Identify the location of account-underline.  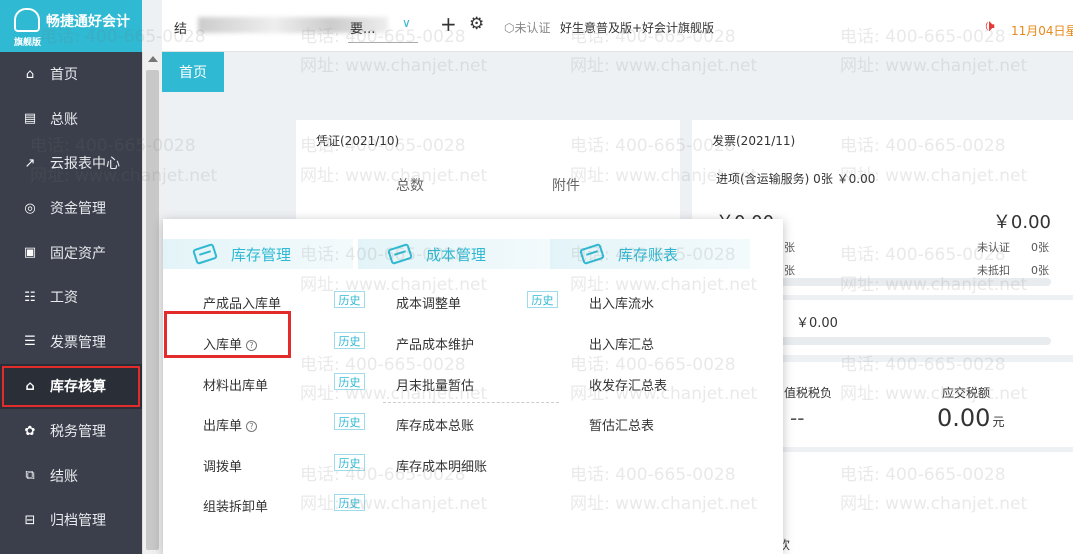
(383, 42).